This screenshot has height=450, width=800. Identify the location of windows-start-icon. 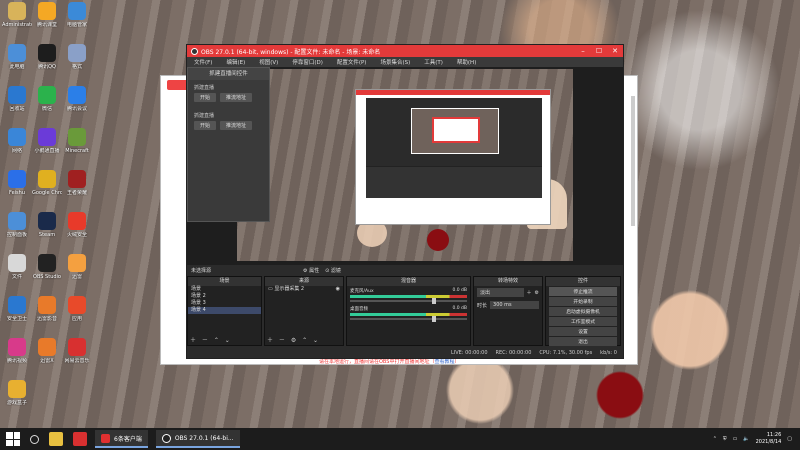
(13, 439).